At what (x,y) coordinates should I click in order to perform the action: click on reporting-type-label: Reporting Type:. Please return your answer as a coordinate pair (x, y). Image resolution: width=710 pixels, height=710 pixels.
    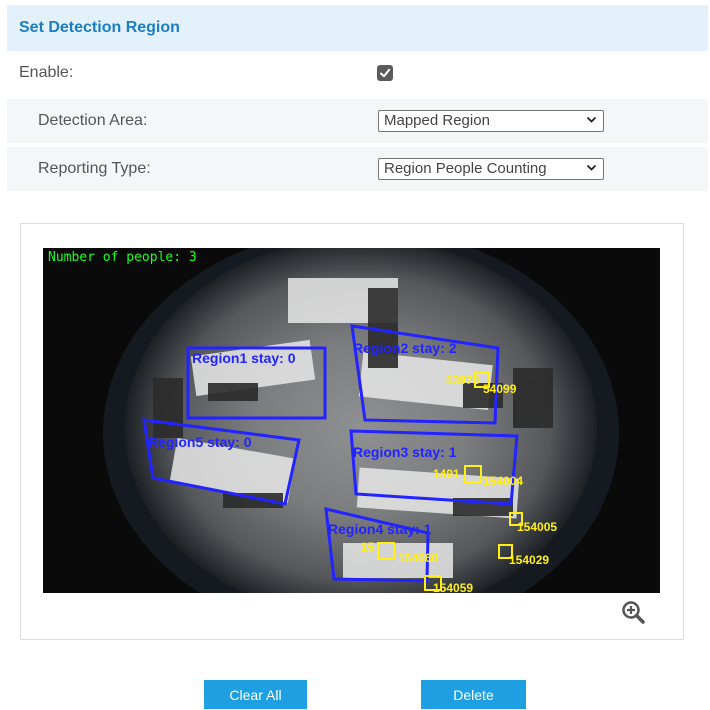
    Looking at the image, I should click on (94, 168).